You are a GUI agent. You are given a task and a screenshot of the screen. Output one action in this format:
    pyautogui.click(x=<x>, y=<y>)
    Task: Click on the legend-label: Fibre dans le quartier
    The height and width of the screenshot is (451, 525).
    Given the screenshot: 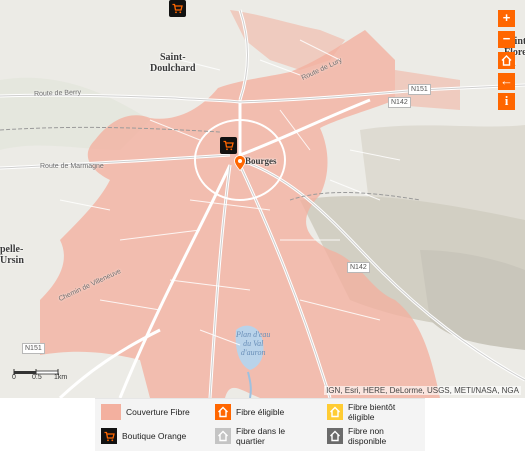 What is the action you would take?
    pyautogui.click(x=261, y=436)
    